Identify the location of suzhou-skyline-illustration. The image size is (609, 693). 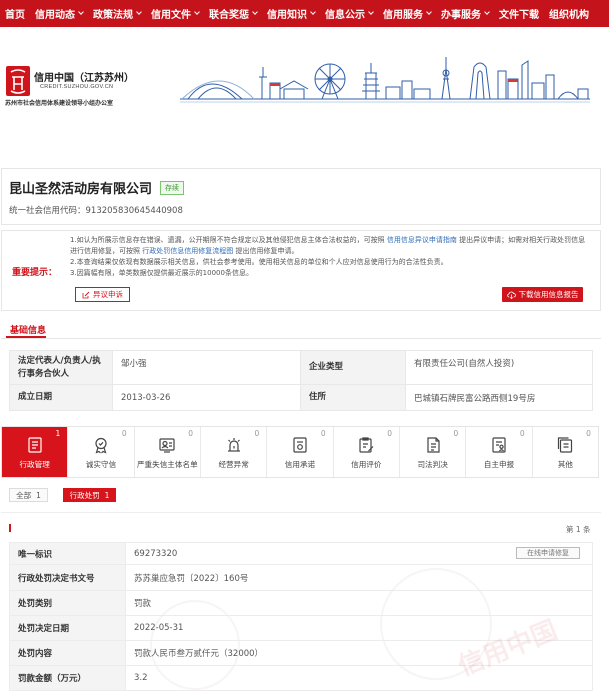
(385, 80).